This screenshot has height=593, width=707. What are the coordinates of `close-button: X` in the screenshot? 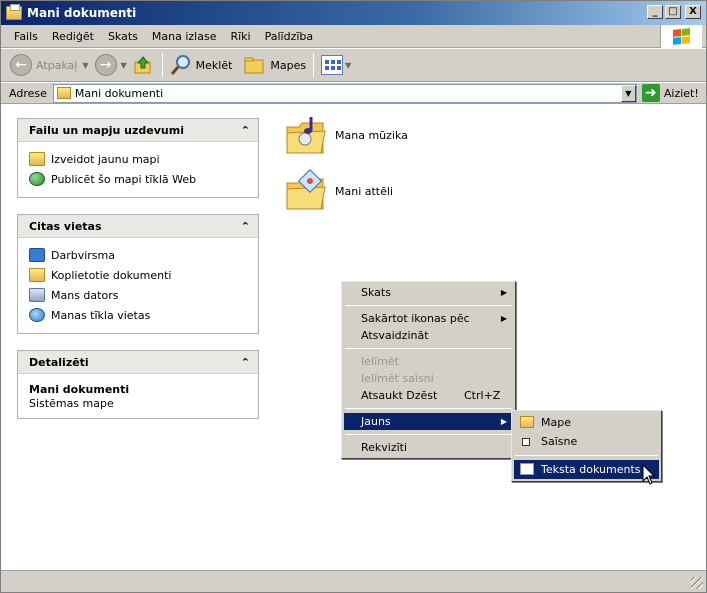 It's located at (693, 12).